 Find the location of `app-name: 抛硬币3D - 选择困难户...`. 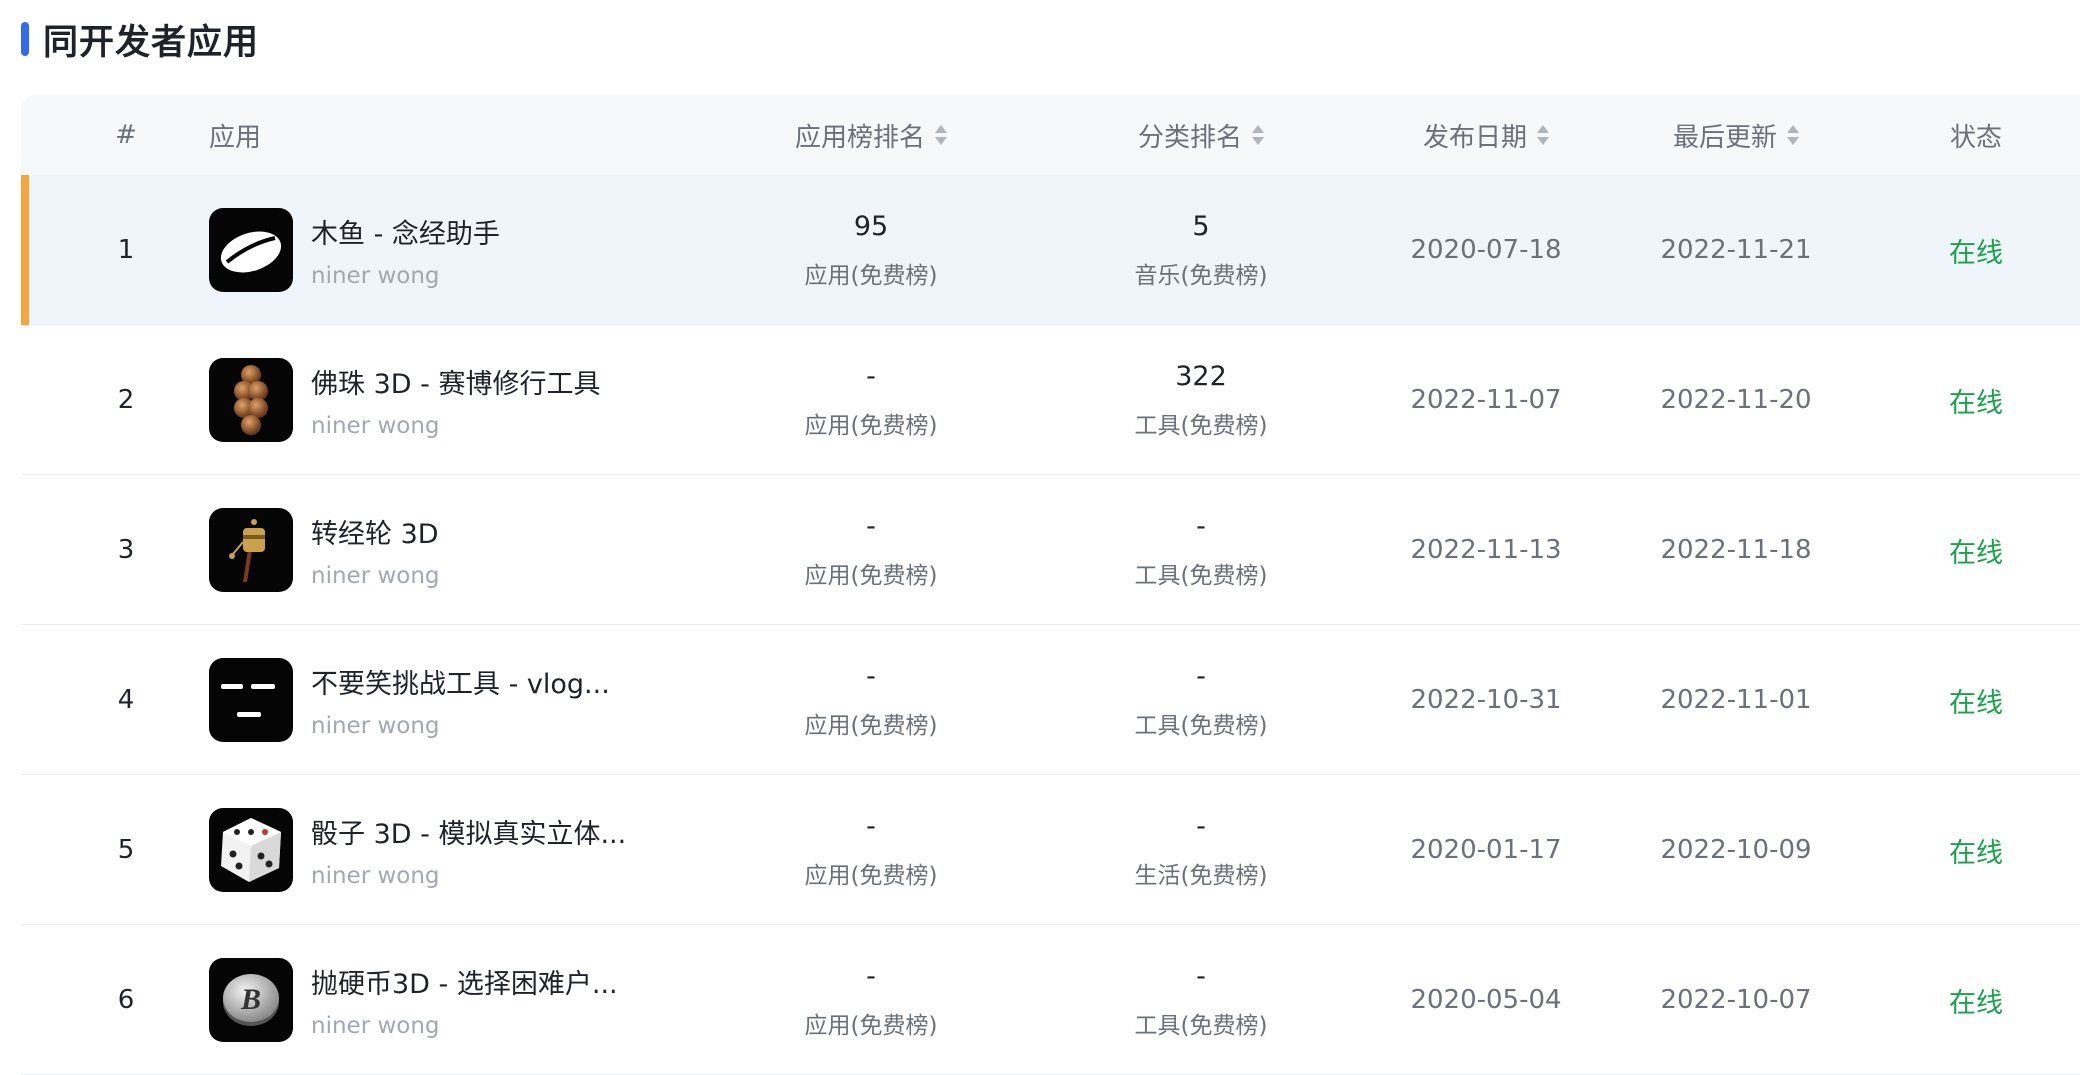

app-name: 抛硬币3D - 选择困难户... is located at coordinates (464, 981).